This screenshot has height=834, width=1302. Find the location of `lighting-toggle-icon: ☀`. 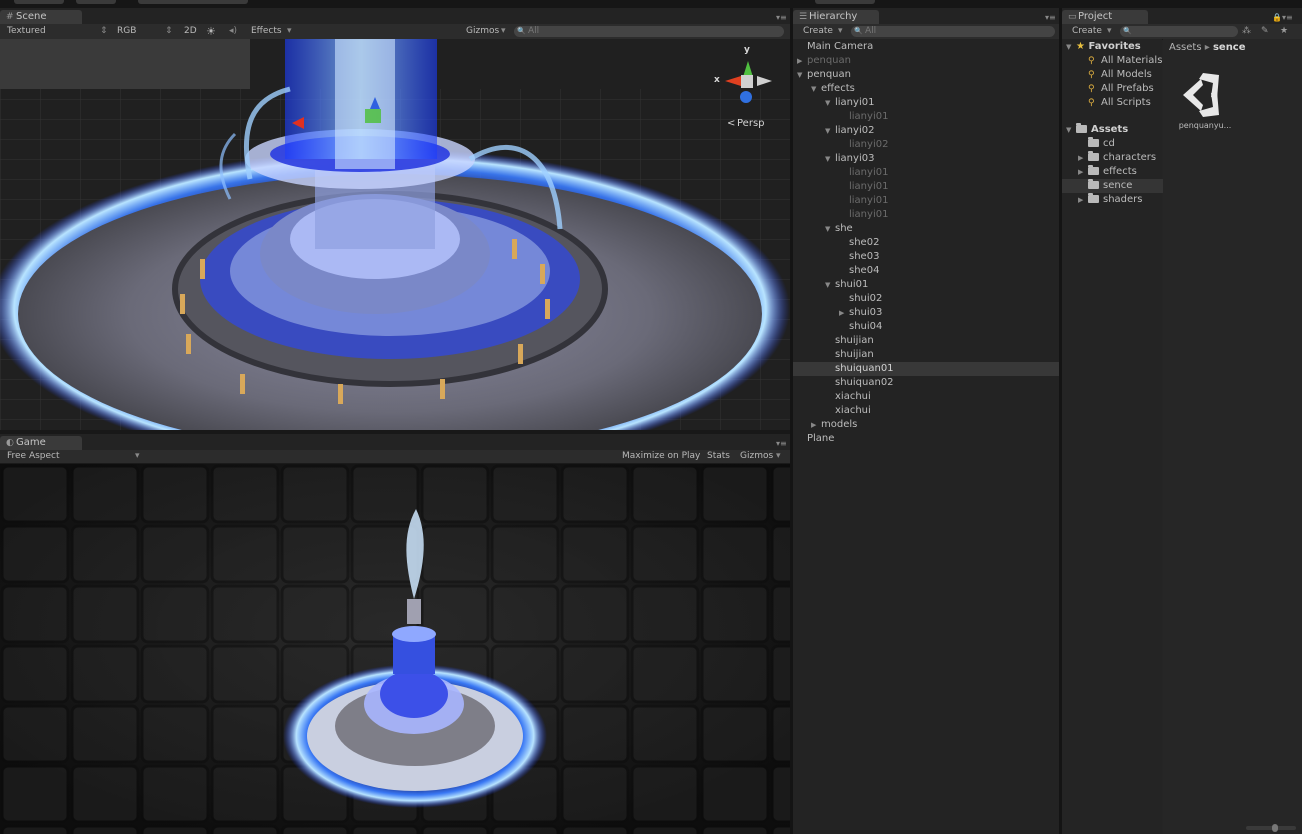

lighting-toggle-icon: ☀ is located at coordinates (211, 31).